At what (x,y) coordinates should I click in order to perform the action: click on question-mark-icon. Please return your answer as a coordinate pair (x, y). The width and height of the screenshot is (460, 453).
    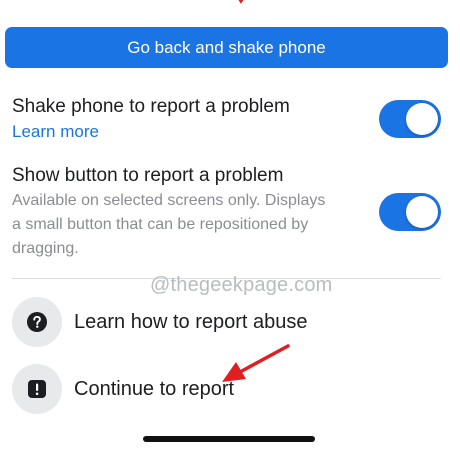
    Looking at the image, I should click on (37, 322).